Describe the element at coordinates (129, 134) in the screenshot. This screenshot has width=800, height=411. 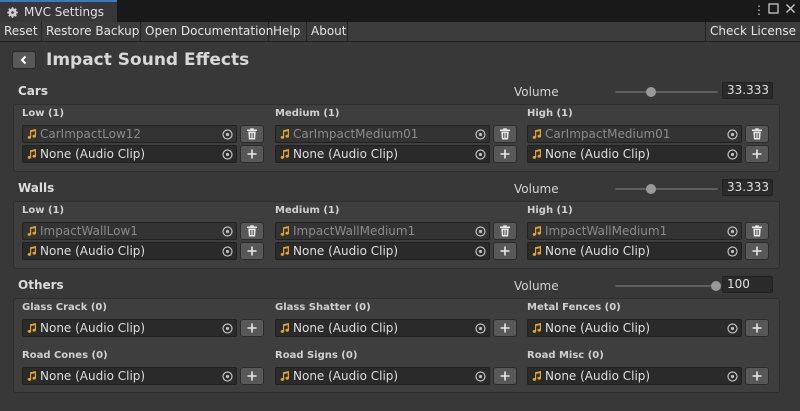
I see `audio-clip-field: CarImpactLow12` at that location.